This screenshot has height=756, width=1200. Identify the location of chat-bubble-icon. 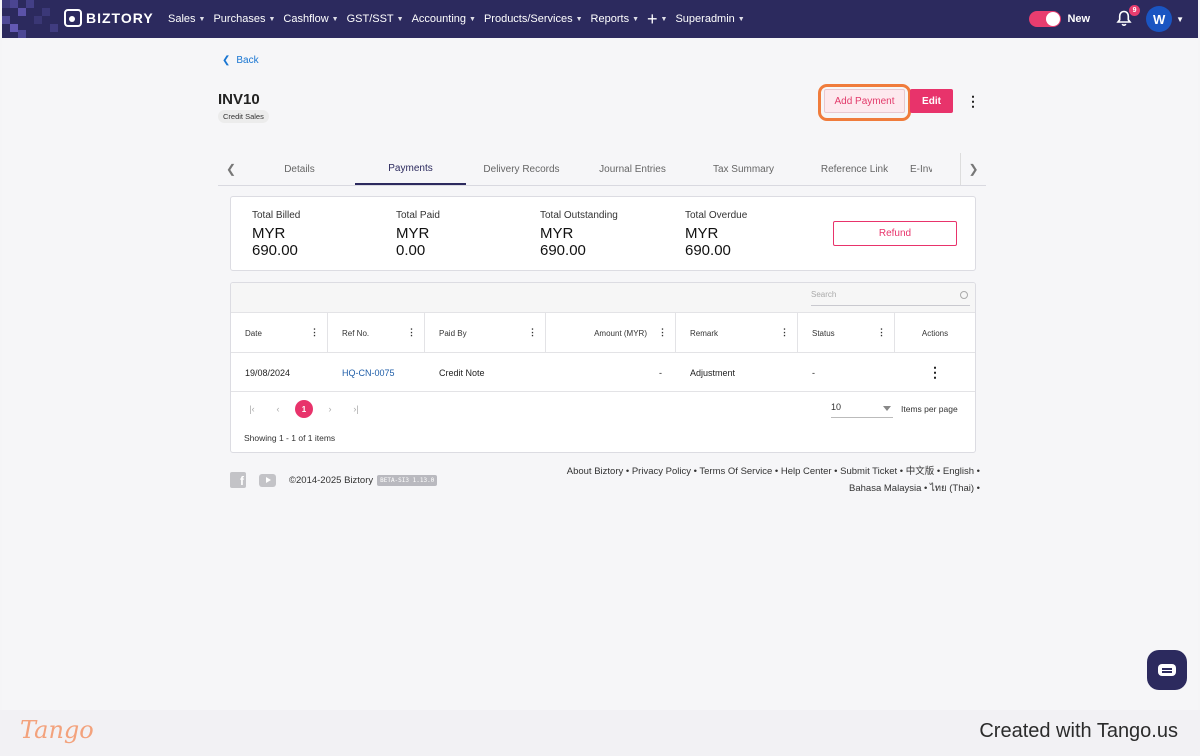
(1167, 670).